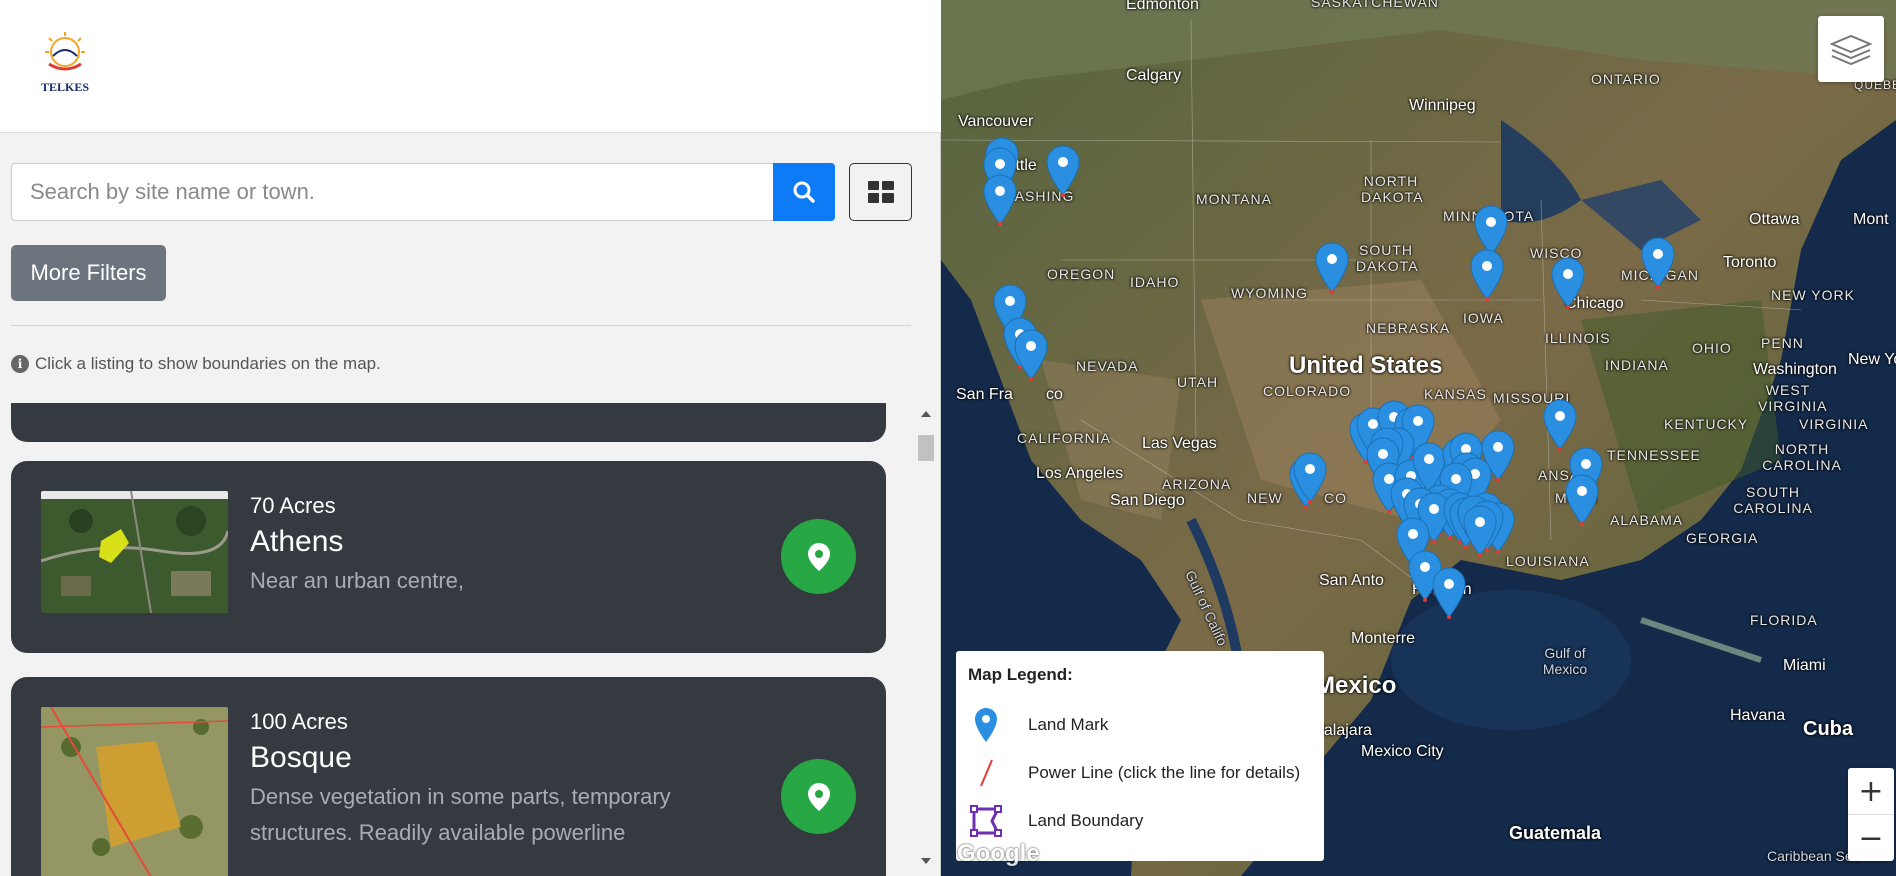 The width and height of the screenshot is (1896, 876). Describe the element at coordinates (1356, 685) in the screenshot. I see `map-label: Mexico` at that location.